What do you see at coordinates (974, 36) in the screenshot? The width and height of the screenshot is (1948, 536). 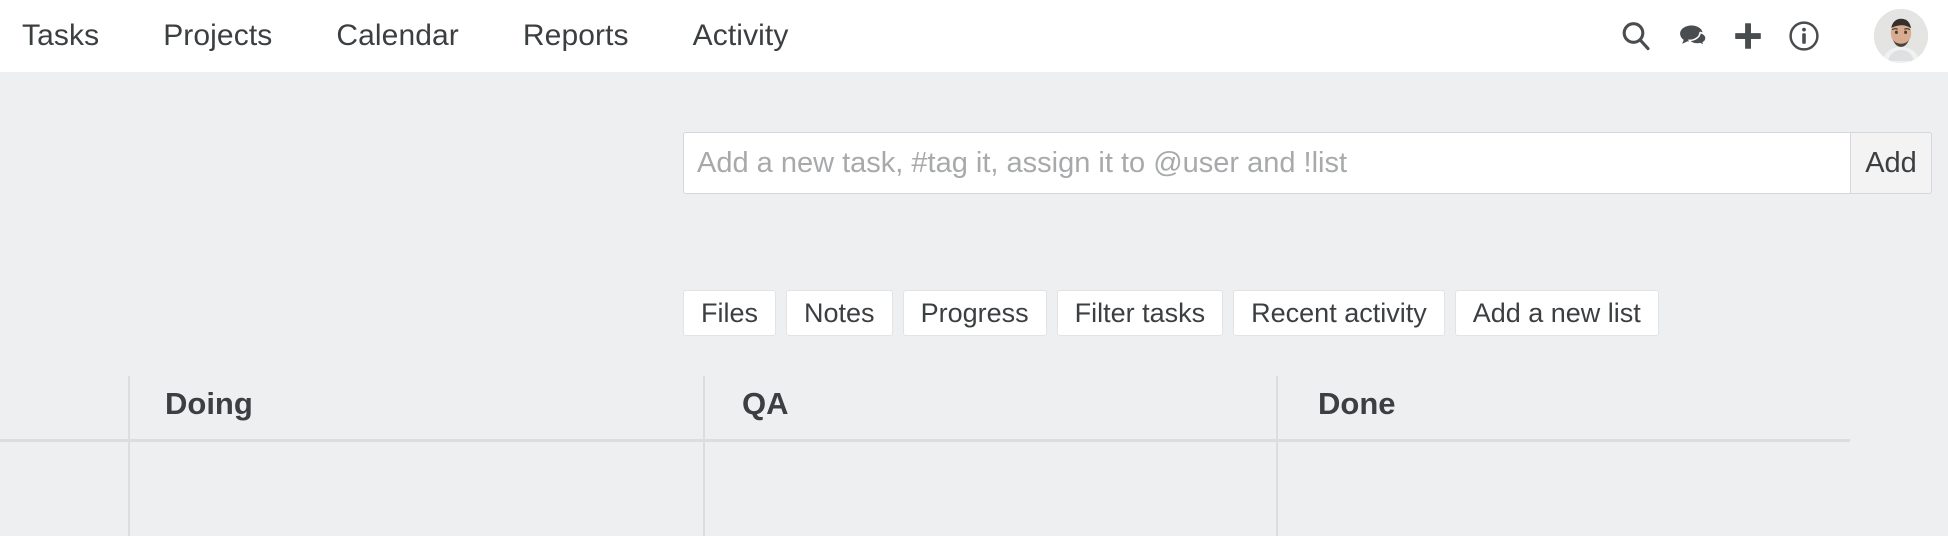 I see `top-navigation-bar: Tasks Projects Calendar Reports Activity` at bounding box center [974, 36].